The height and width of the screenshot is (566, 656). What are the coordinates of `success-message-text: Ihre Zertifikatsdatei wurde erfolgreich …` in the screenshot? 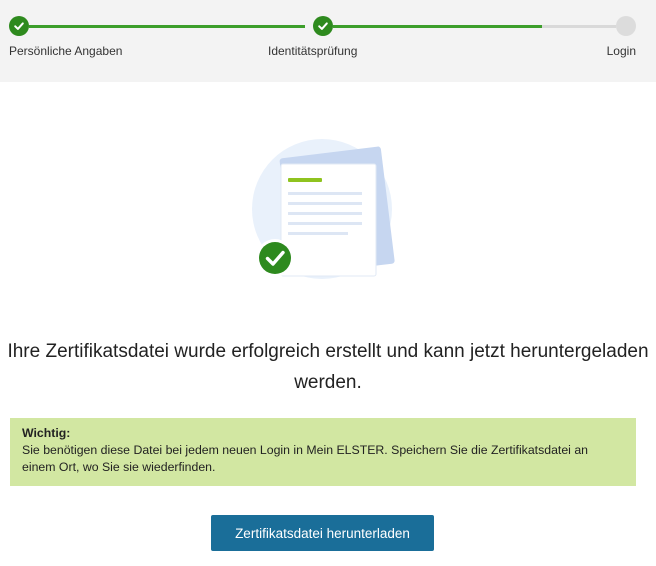 It's located at (328, 367).